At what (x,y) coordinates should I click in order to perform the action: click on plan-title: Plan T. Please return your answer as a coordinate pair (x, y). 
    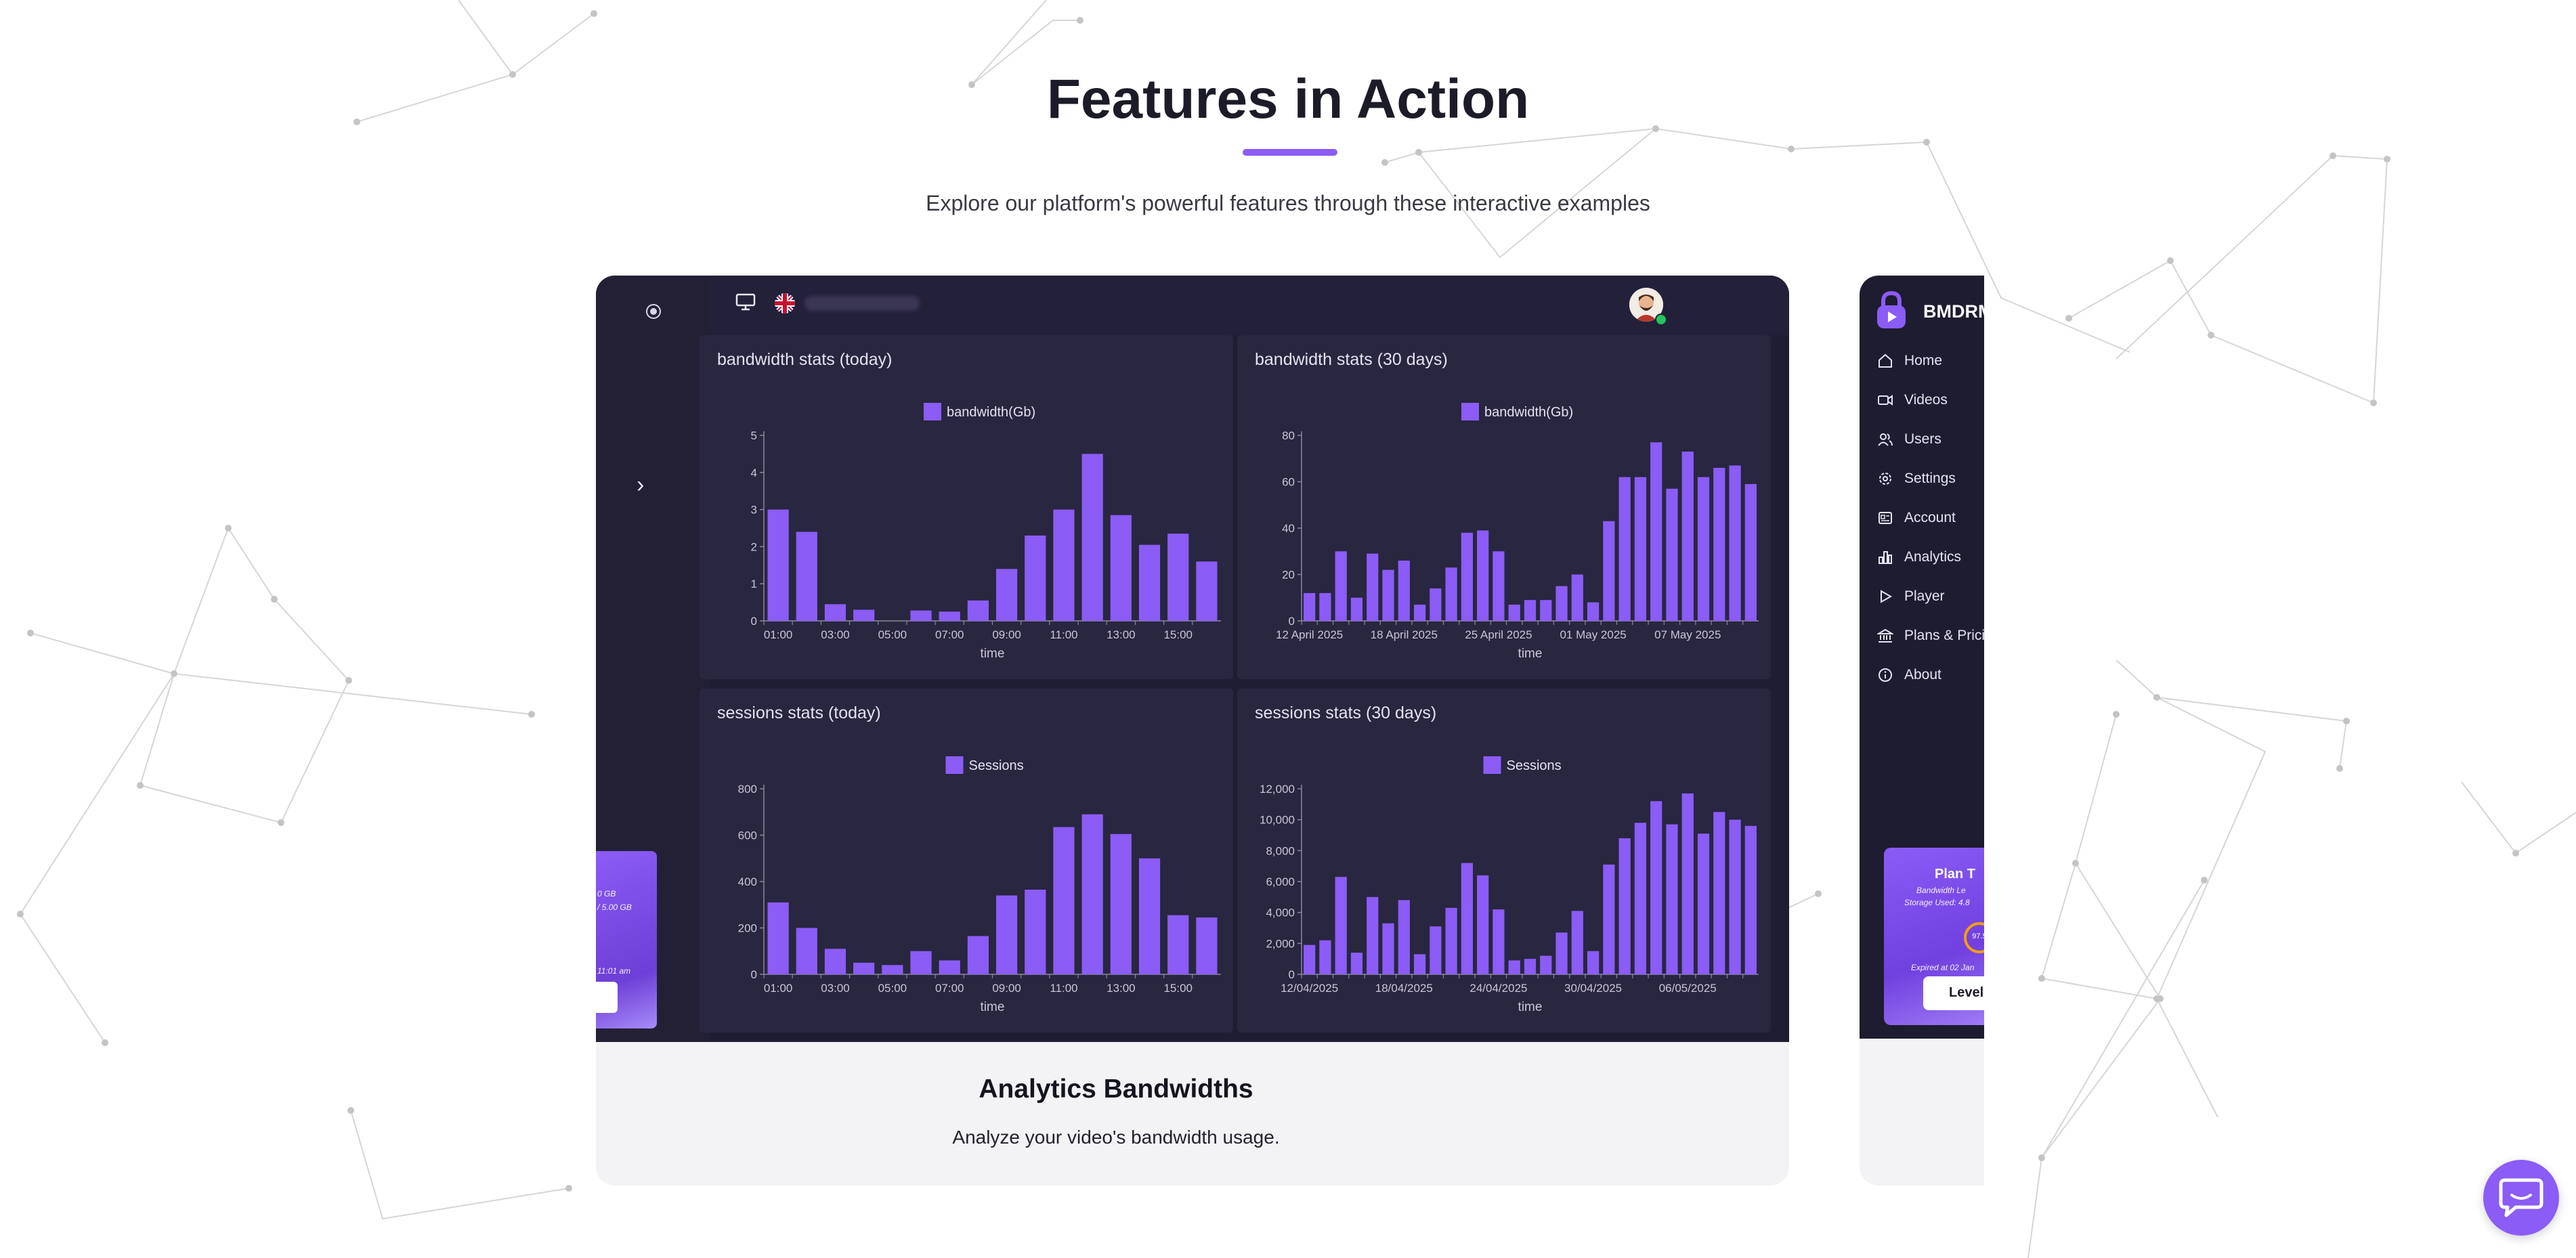
    Looking at the image, I should click on (1954, 874).